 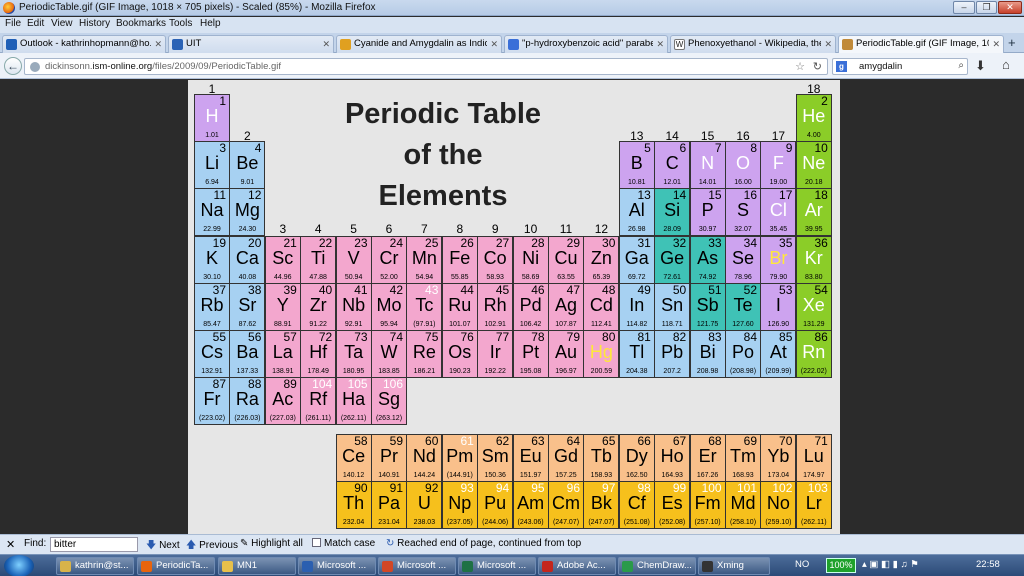 I want to click on menu-tools: Tools, so click(x=180, y=23).